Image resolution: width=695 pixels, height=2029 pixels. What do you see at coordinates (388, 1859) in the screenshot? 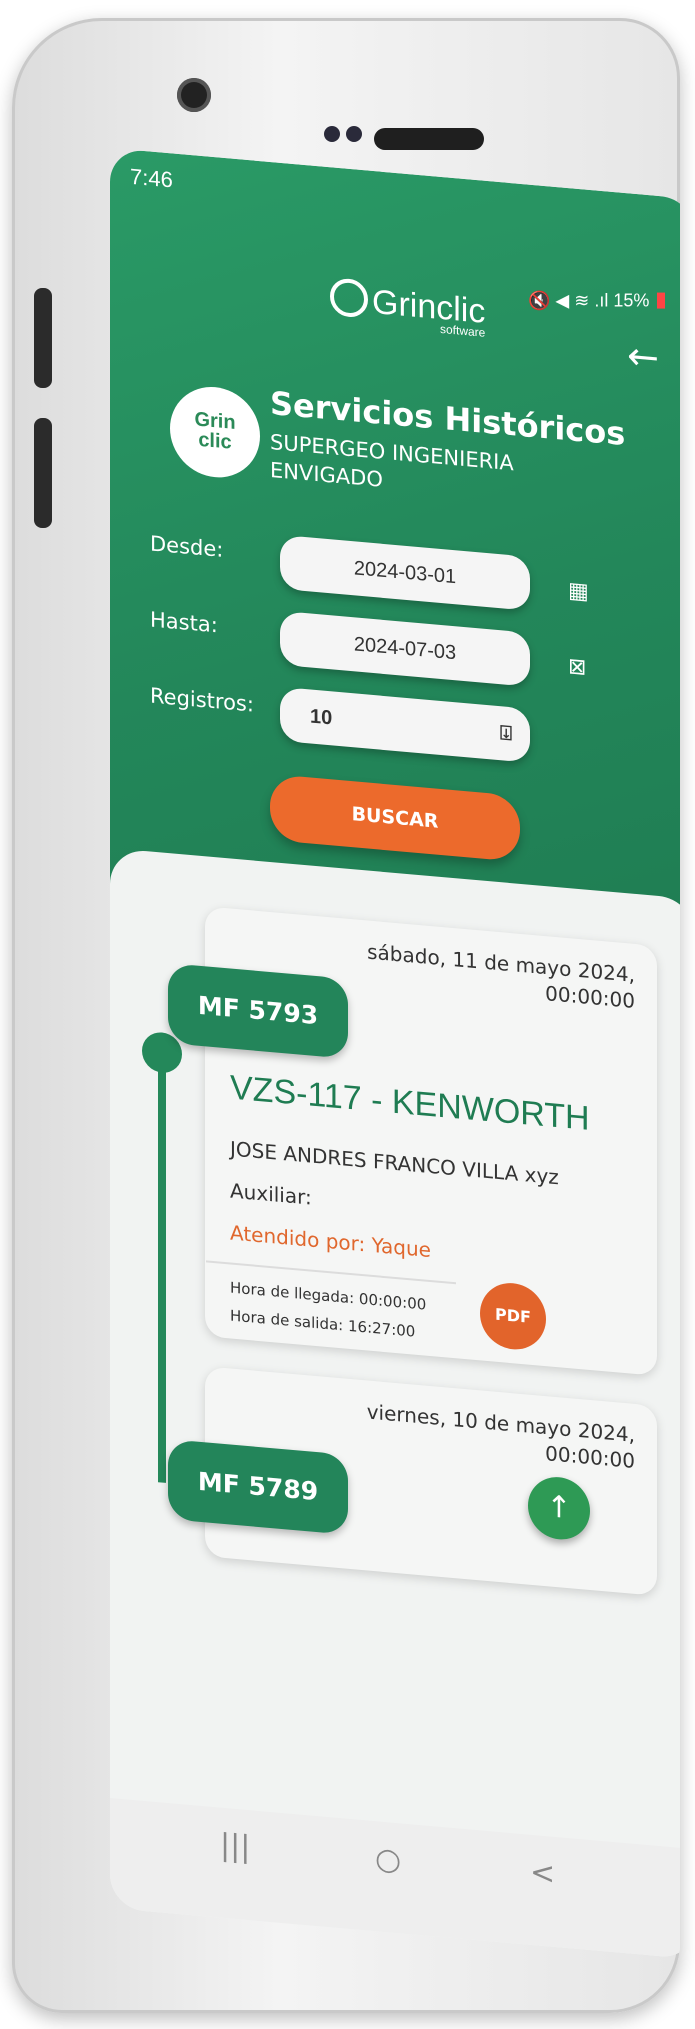
I see `home-icon: ○` at bounding box center [388, 1859].